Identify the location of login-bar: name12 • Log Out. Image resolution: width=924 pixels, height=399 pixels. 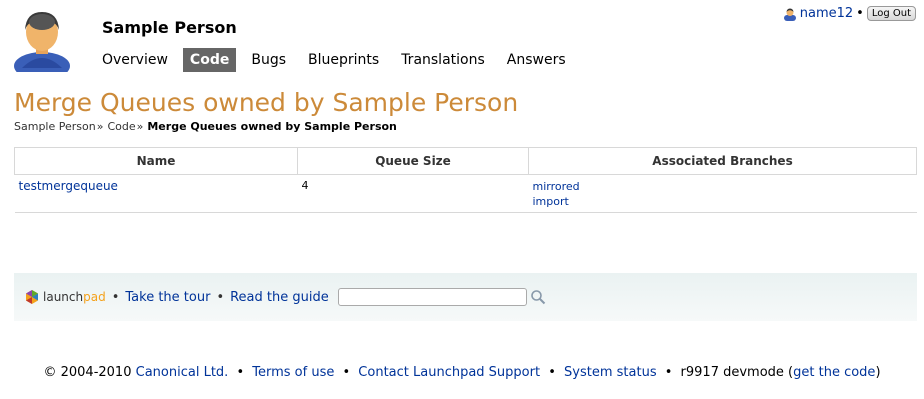
(849, 13).